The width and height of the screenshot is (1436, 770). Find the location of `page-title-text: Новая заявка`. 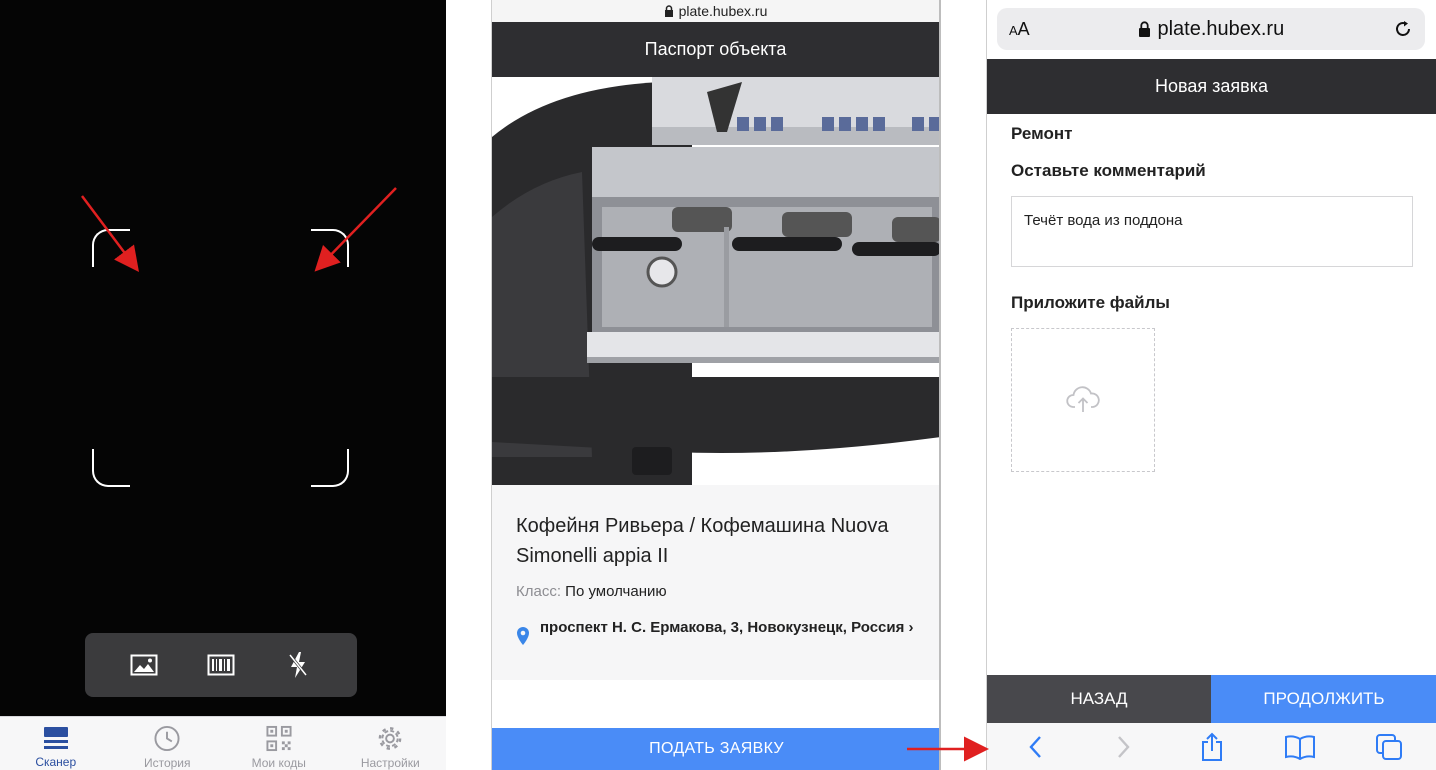

page-title-text: Новая заявка is located at coordinates (1211, 86).